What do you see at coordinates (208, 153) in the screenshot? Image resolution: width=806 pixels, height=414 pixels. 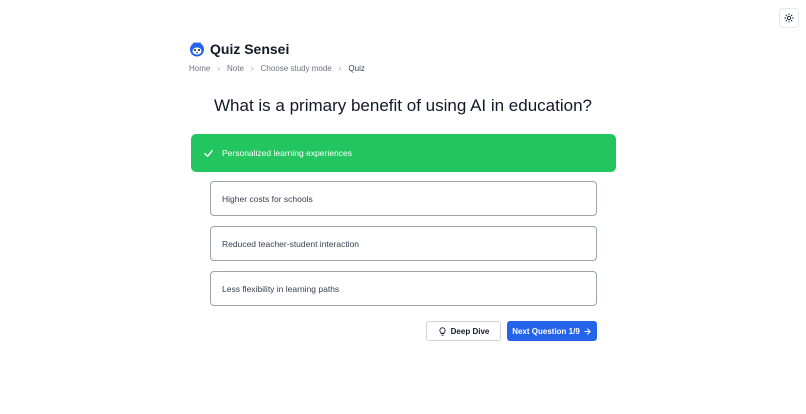 I see `check-icon` at bounding box center [208, 153].